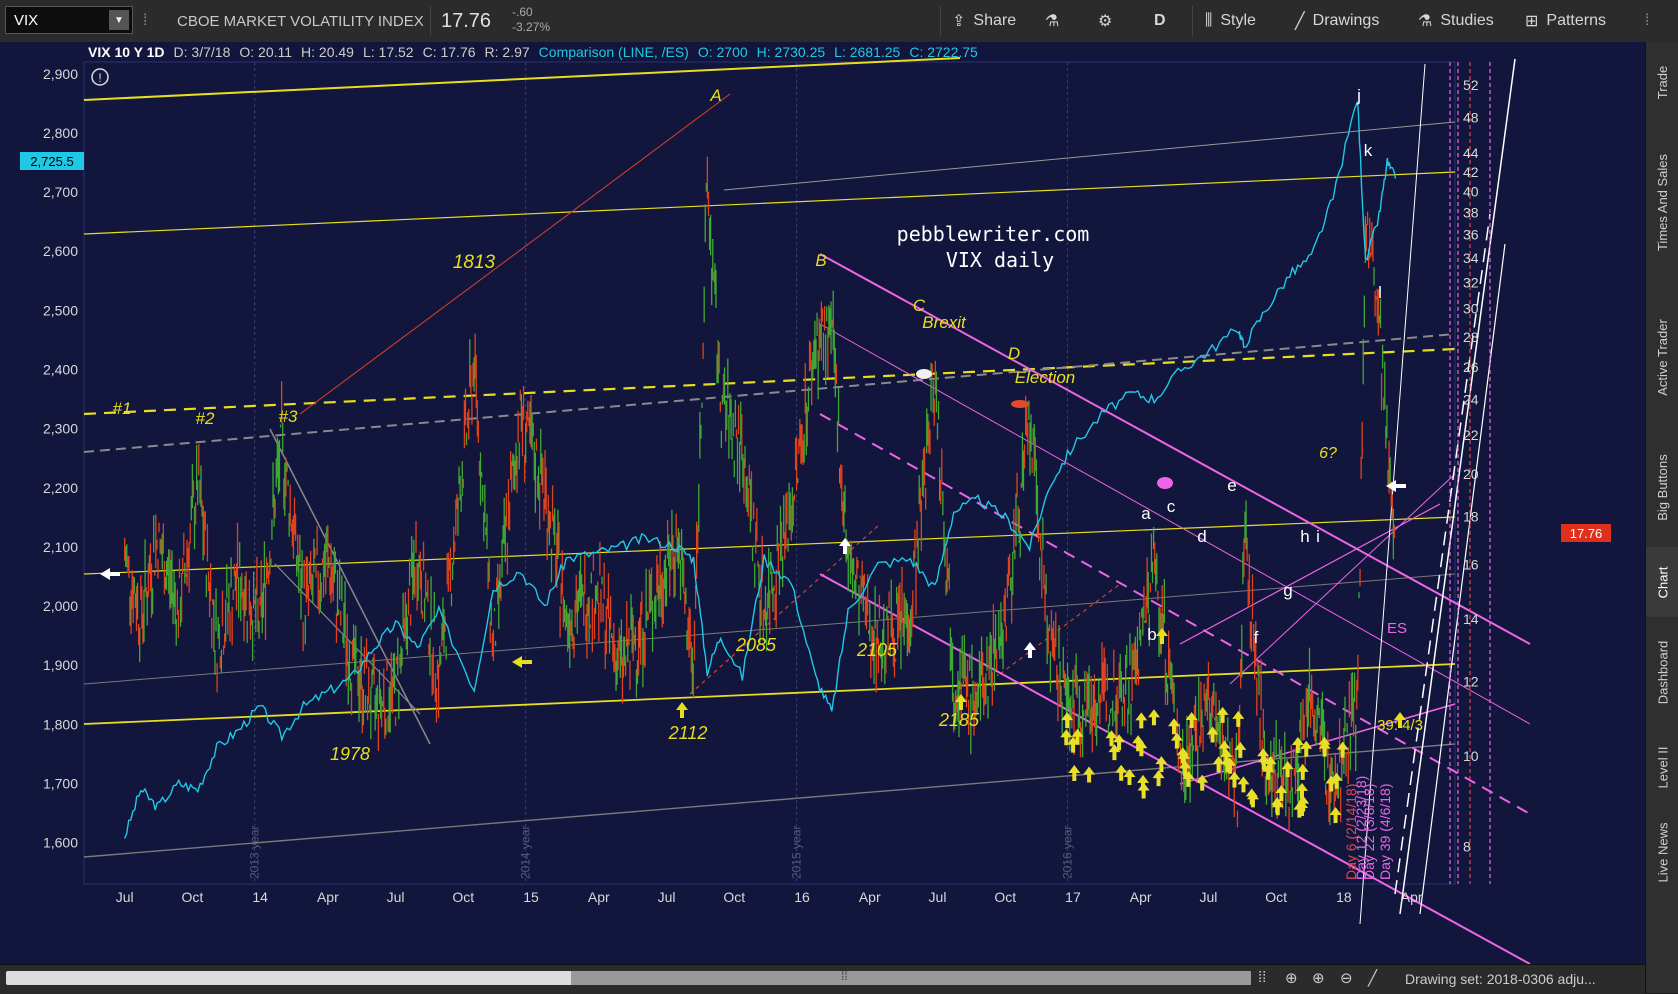 Image resolution: width=1678 pixels, height=994 pixels. Describe the element at coordinates (911, 978) in the screenshot. I see `scrollbar-thumb` at that location.